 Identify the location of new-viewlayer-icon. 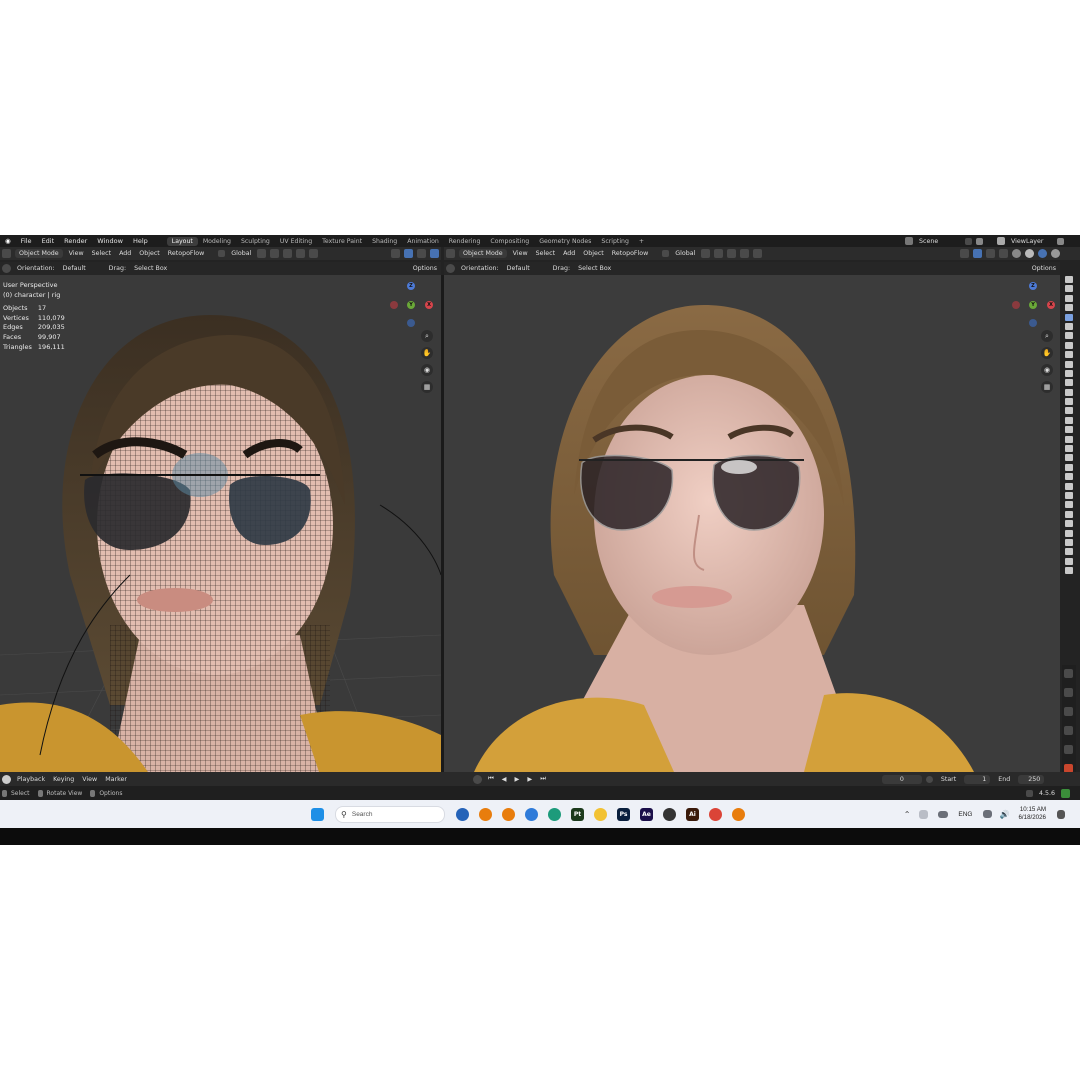
(1060, 241).